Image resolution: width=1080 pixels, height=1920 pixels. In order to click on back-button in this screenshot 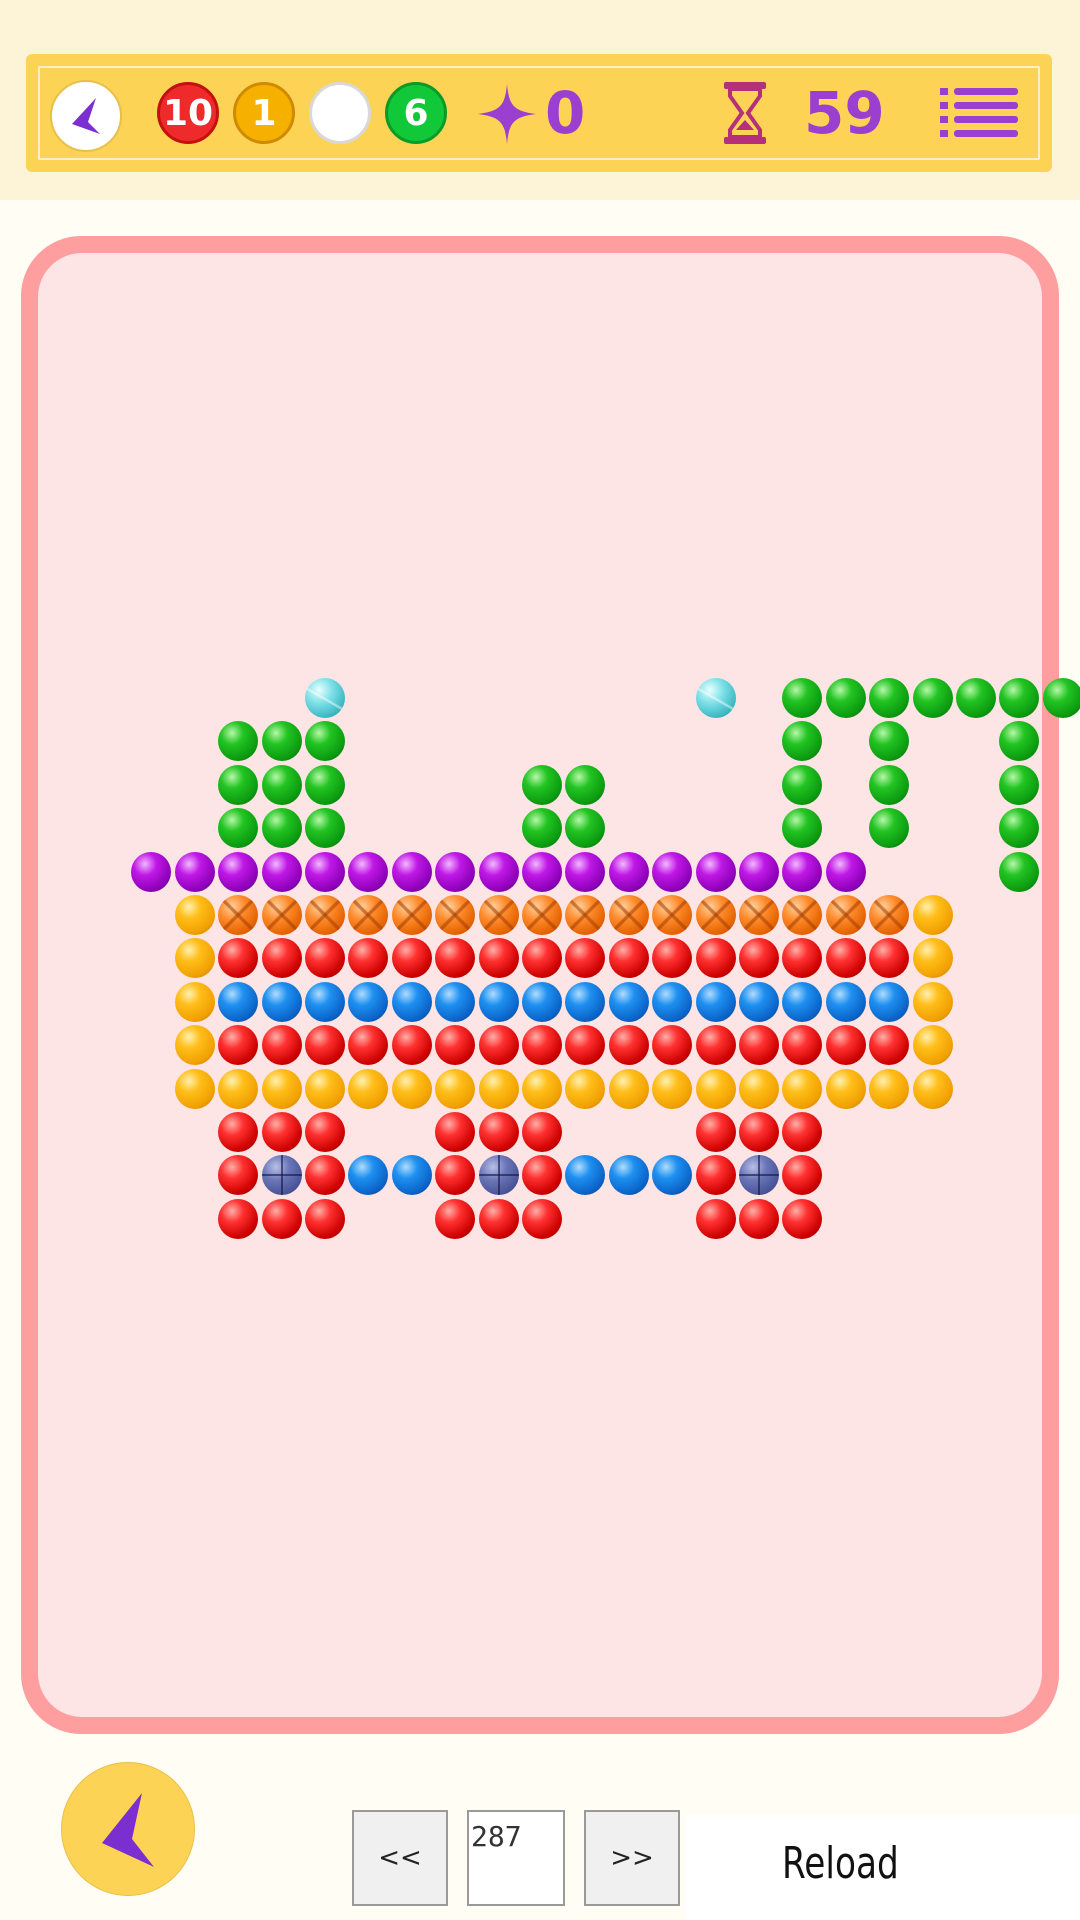, I will do `click(86, 116)`.